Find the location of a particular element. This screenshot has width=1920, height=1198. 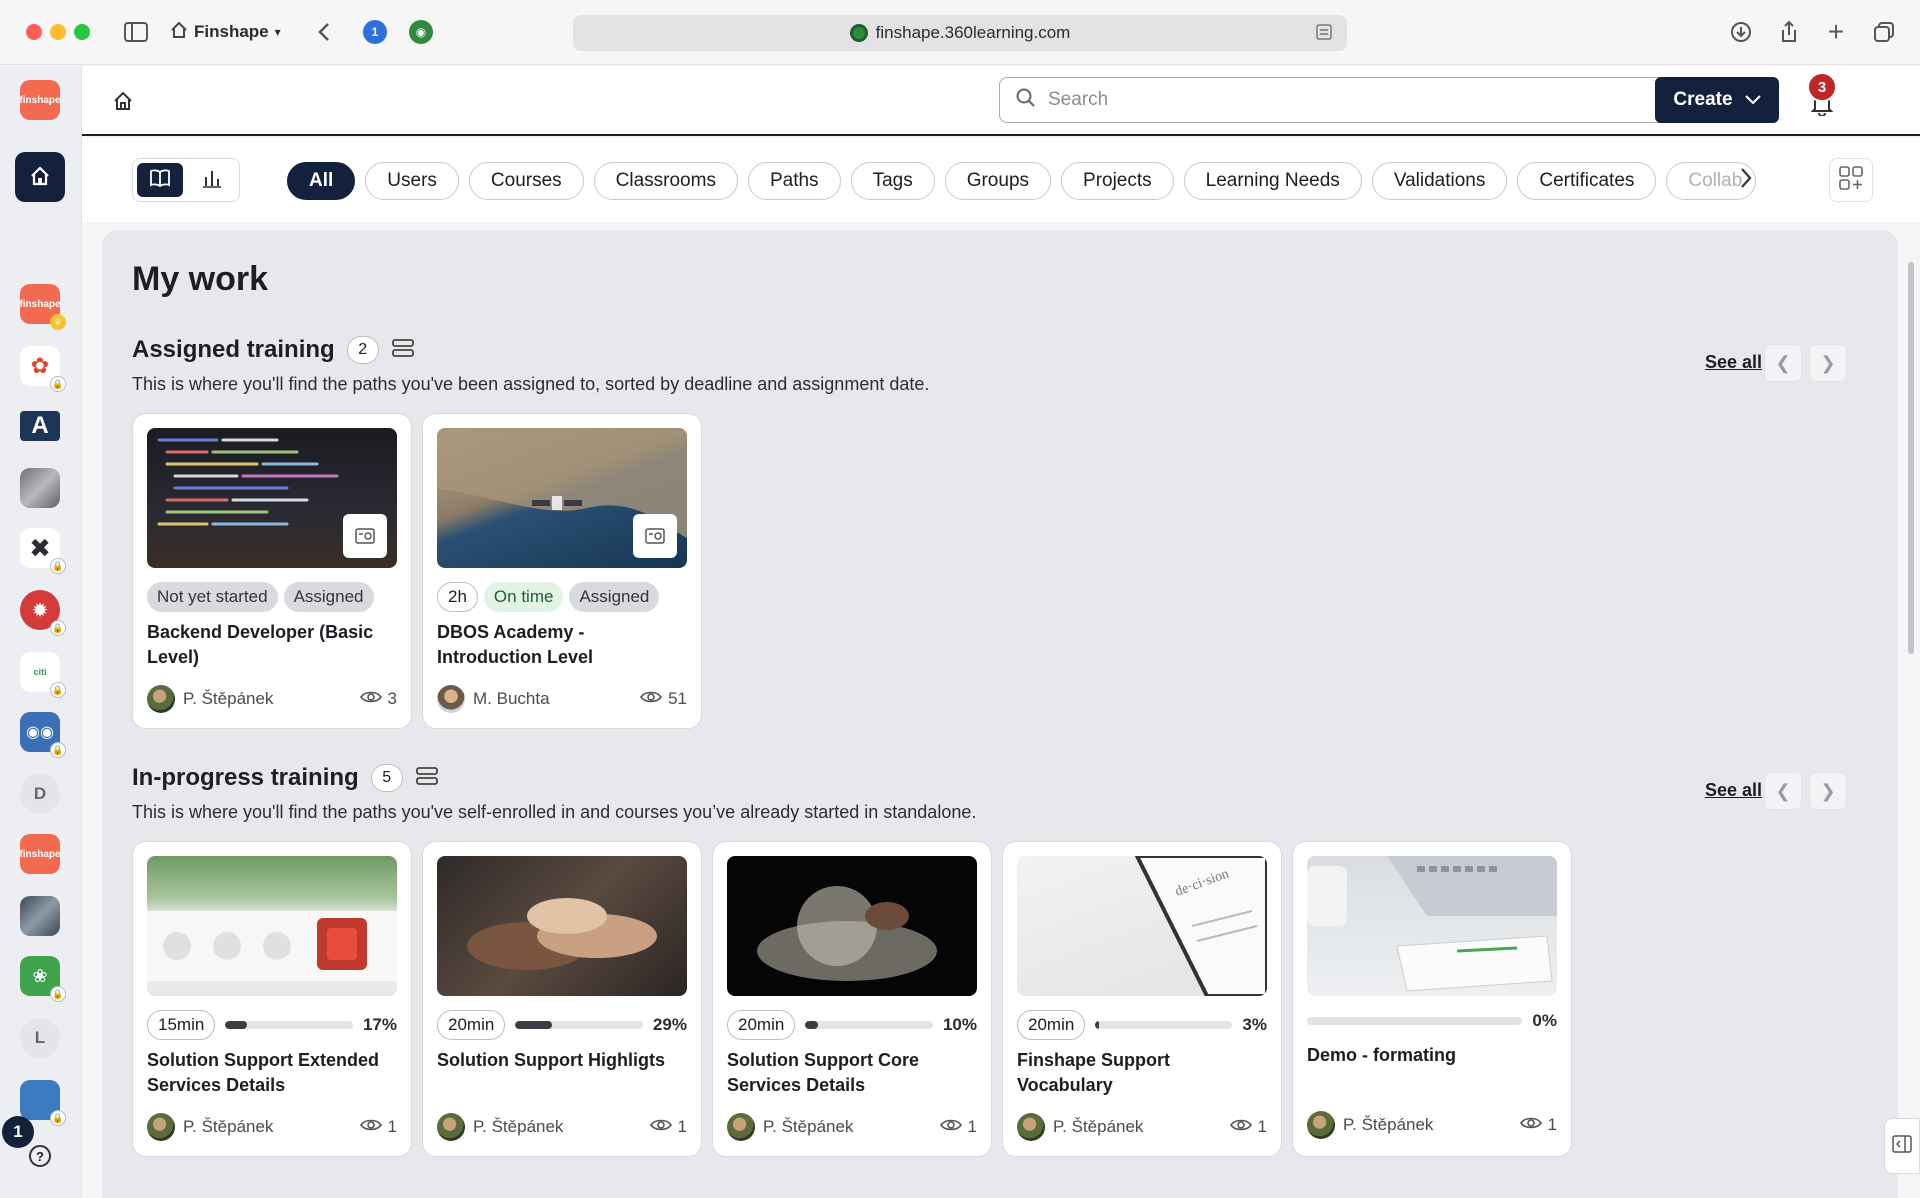

password-manager-icon: 1 is located at coordinates (375, 32).